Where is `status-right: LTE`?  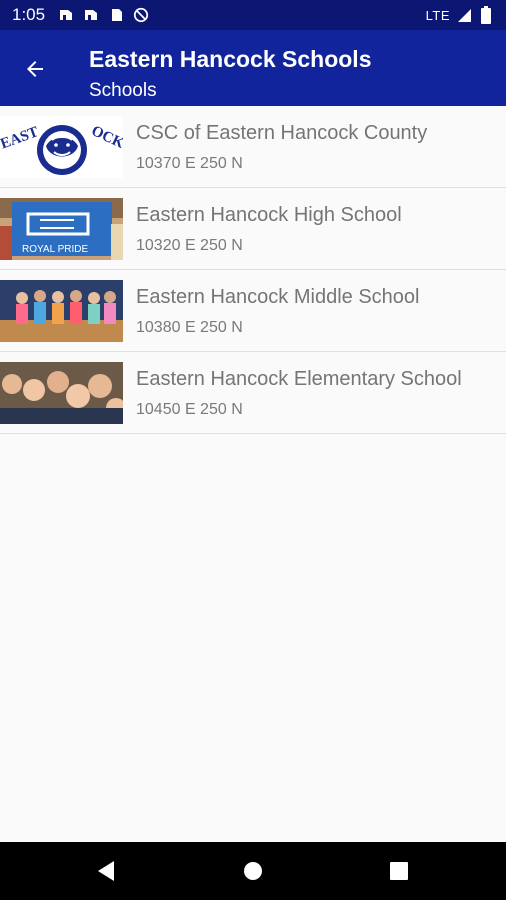 status-right: LTE is located at coordinates (459, 15).